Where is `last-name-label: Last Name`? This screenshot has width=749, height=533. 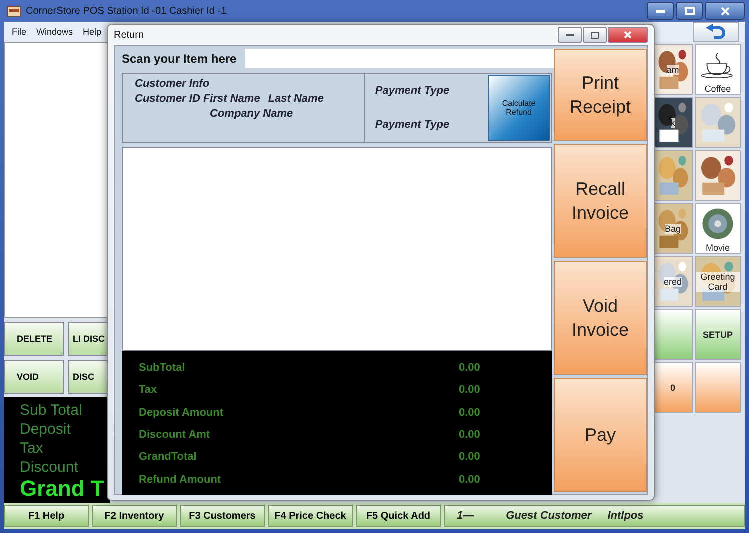 last-name-label: Last Name is located at coordinates (296, 99).